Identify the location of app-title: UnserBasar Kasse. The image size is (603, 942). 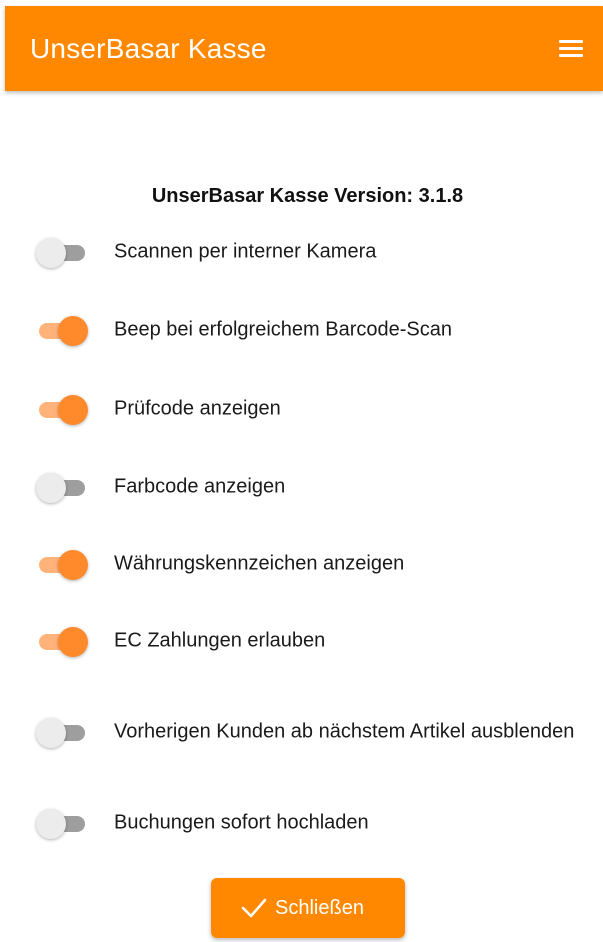
(148, 48).